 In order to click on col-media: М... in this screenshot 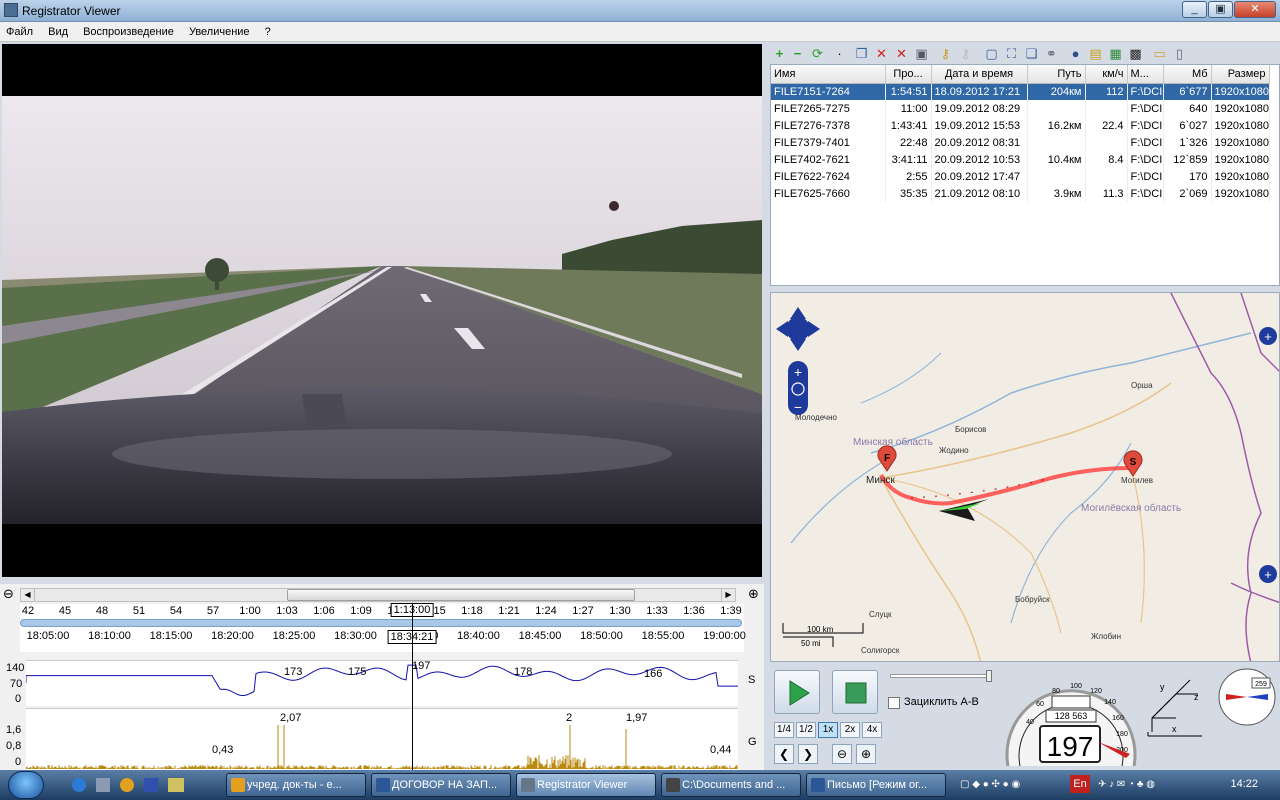, I will do `click(1145, 74)`.